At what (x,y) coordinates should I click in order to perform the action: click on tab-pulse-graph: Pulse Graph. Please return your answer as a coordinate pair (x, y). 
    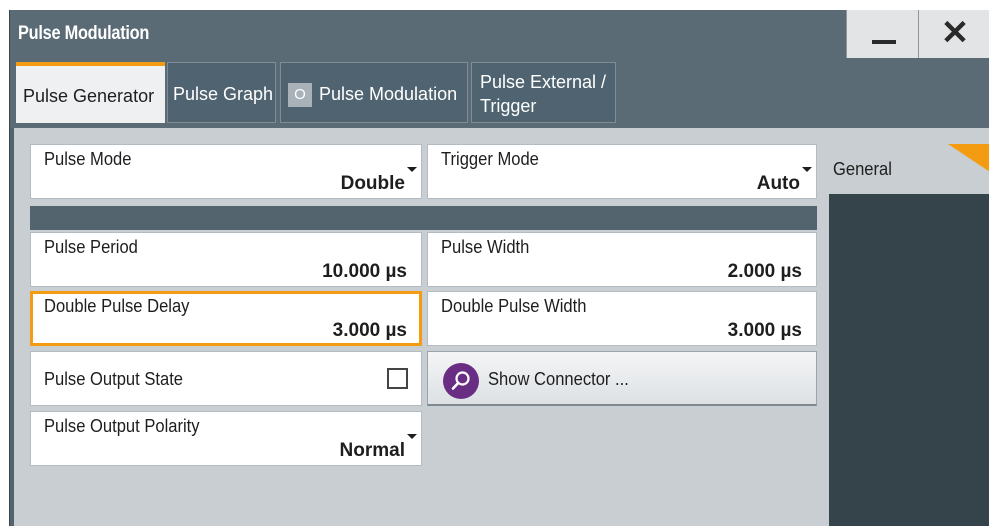
    Looking at the image, I should click on (221, 92).